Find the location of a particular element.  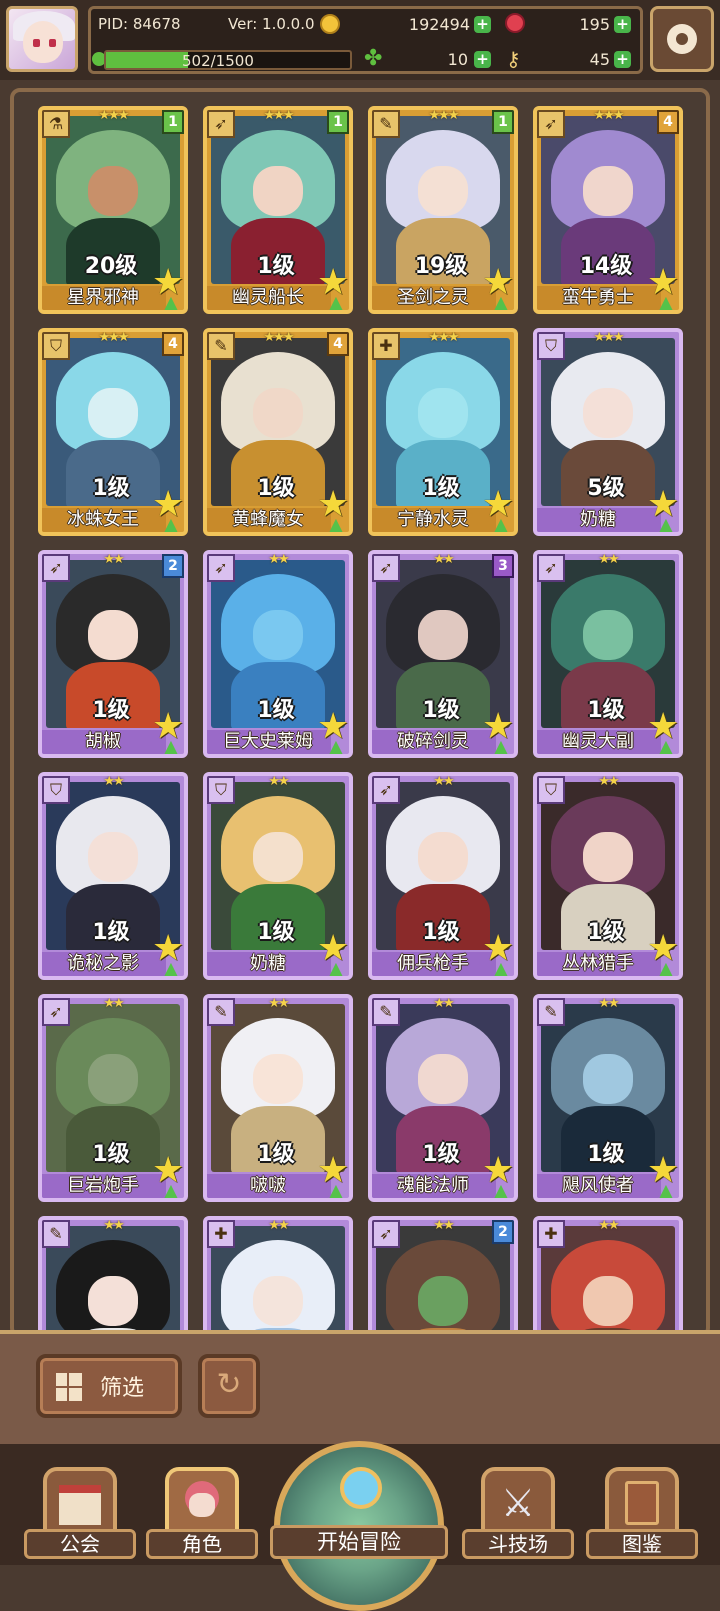

settings-button is located at coordinates (682, 39).